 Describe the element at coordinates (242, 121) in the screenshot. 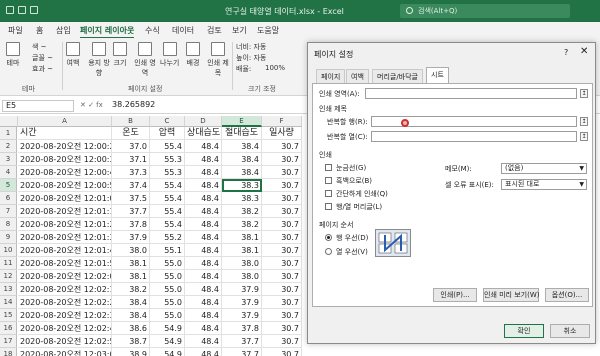

I see `column-header-e: E` at that location.